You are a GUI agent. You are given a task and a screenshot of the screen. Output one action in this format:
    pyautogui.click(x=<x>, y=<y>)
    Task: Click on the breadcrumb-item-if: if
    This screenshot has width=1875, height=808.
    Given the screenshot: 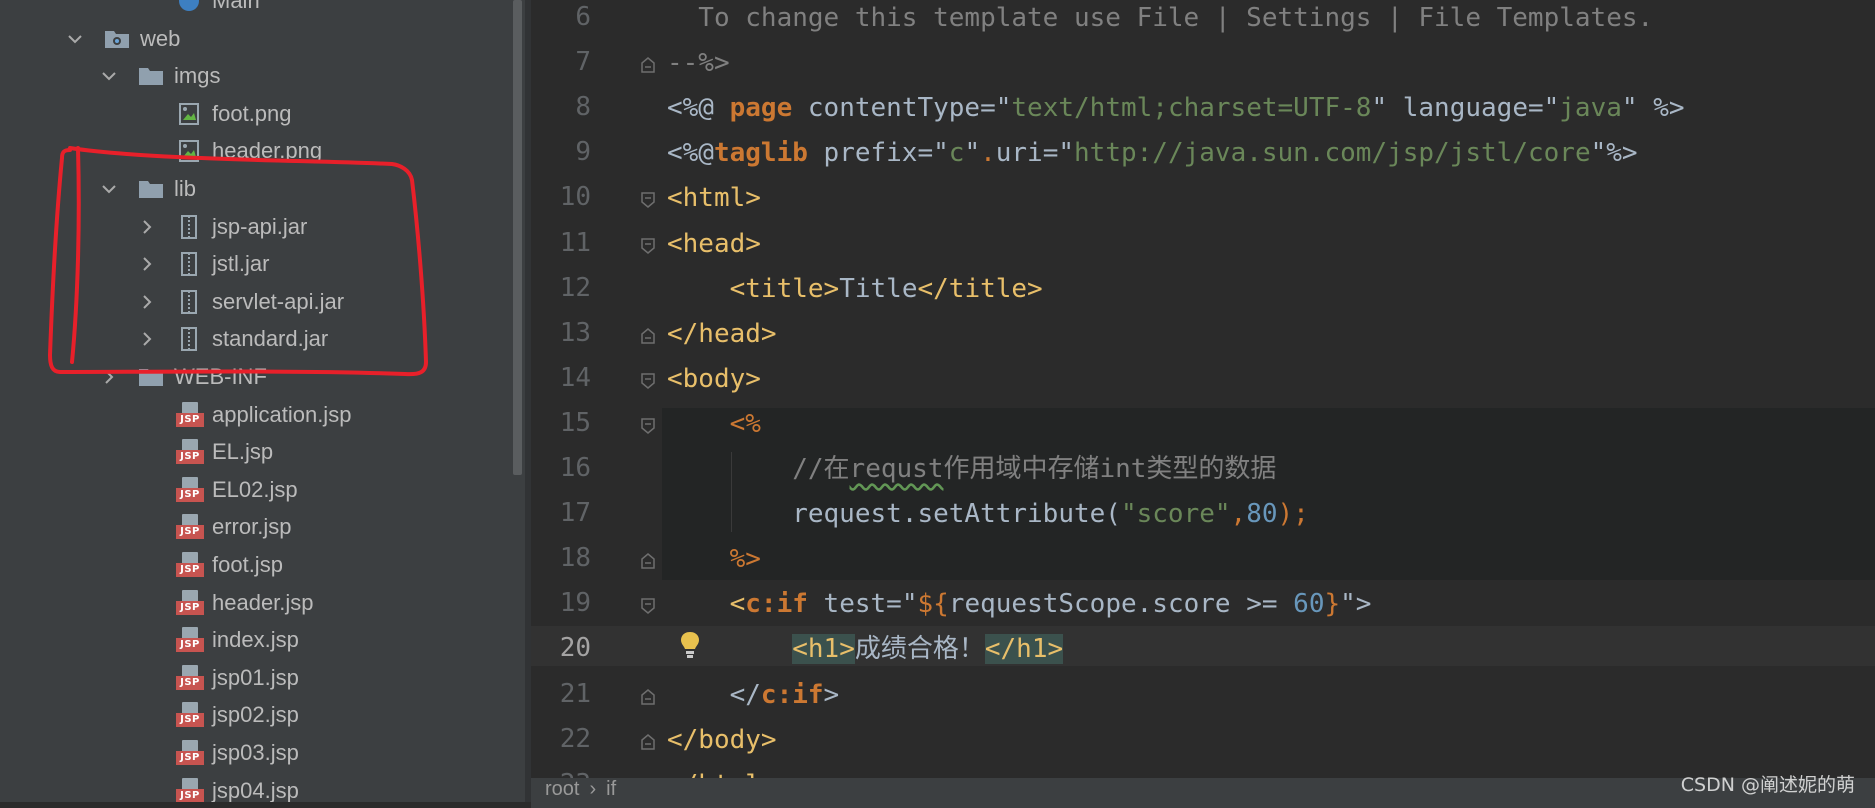 What is the action you would take?
    pyautogui.click(x=611, y=789)
    